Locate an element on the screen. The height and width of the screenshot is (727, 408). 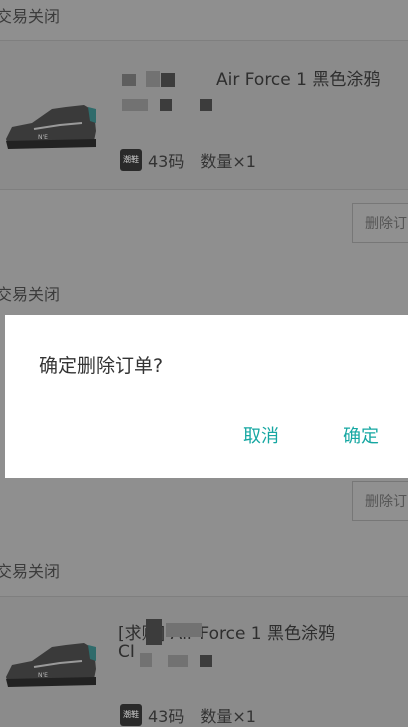
cancel-button: 取消 is located at coordinates (261, 435).